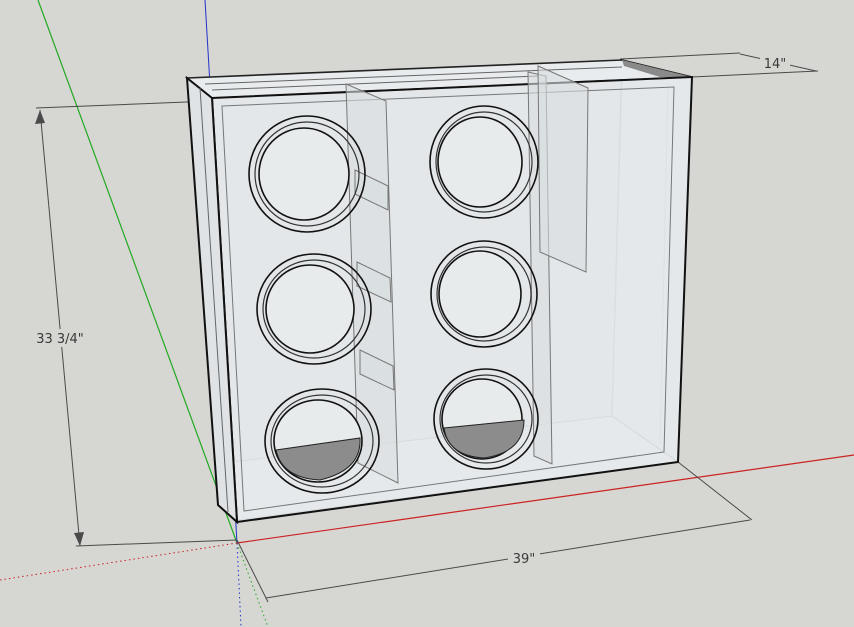  I want to click on width-dimension-label: 39", so click(524, 559).